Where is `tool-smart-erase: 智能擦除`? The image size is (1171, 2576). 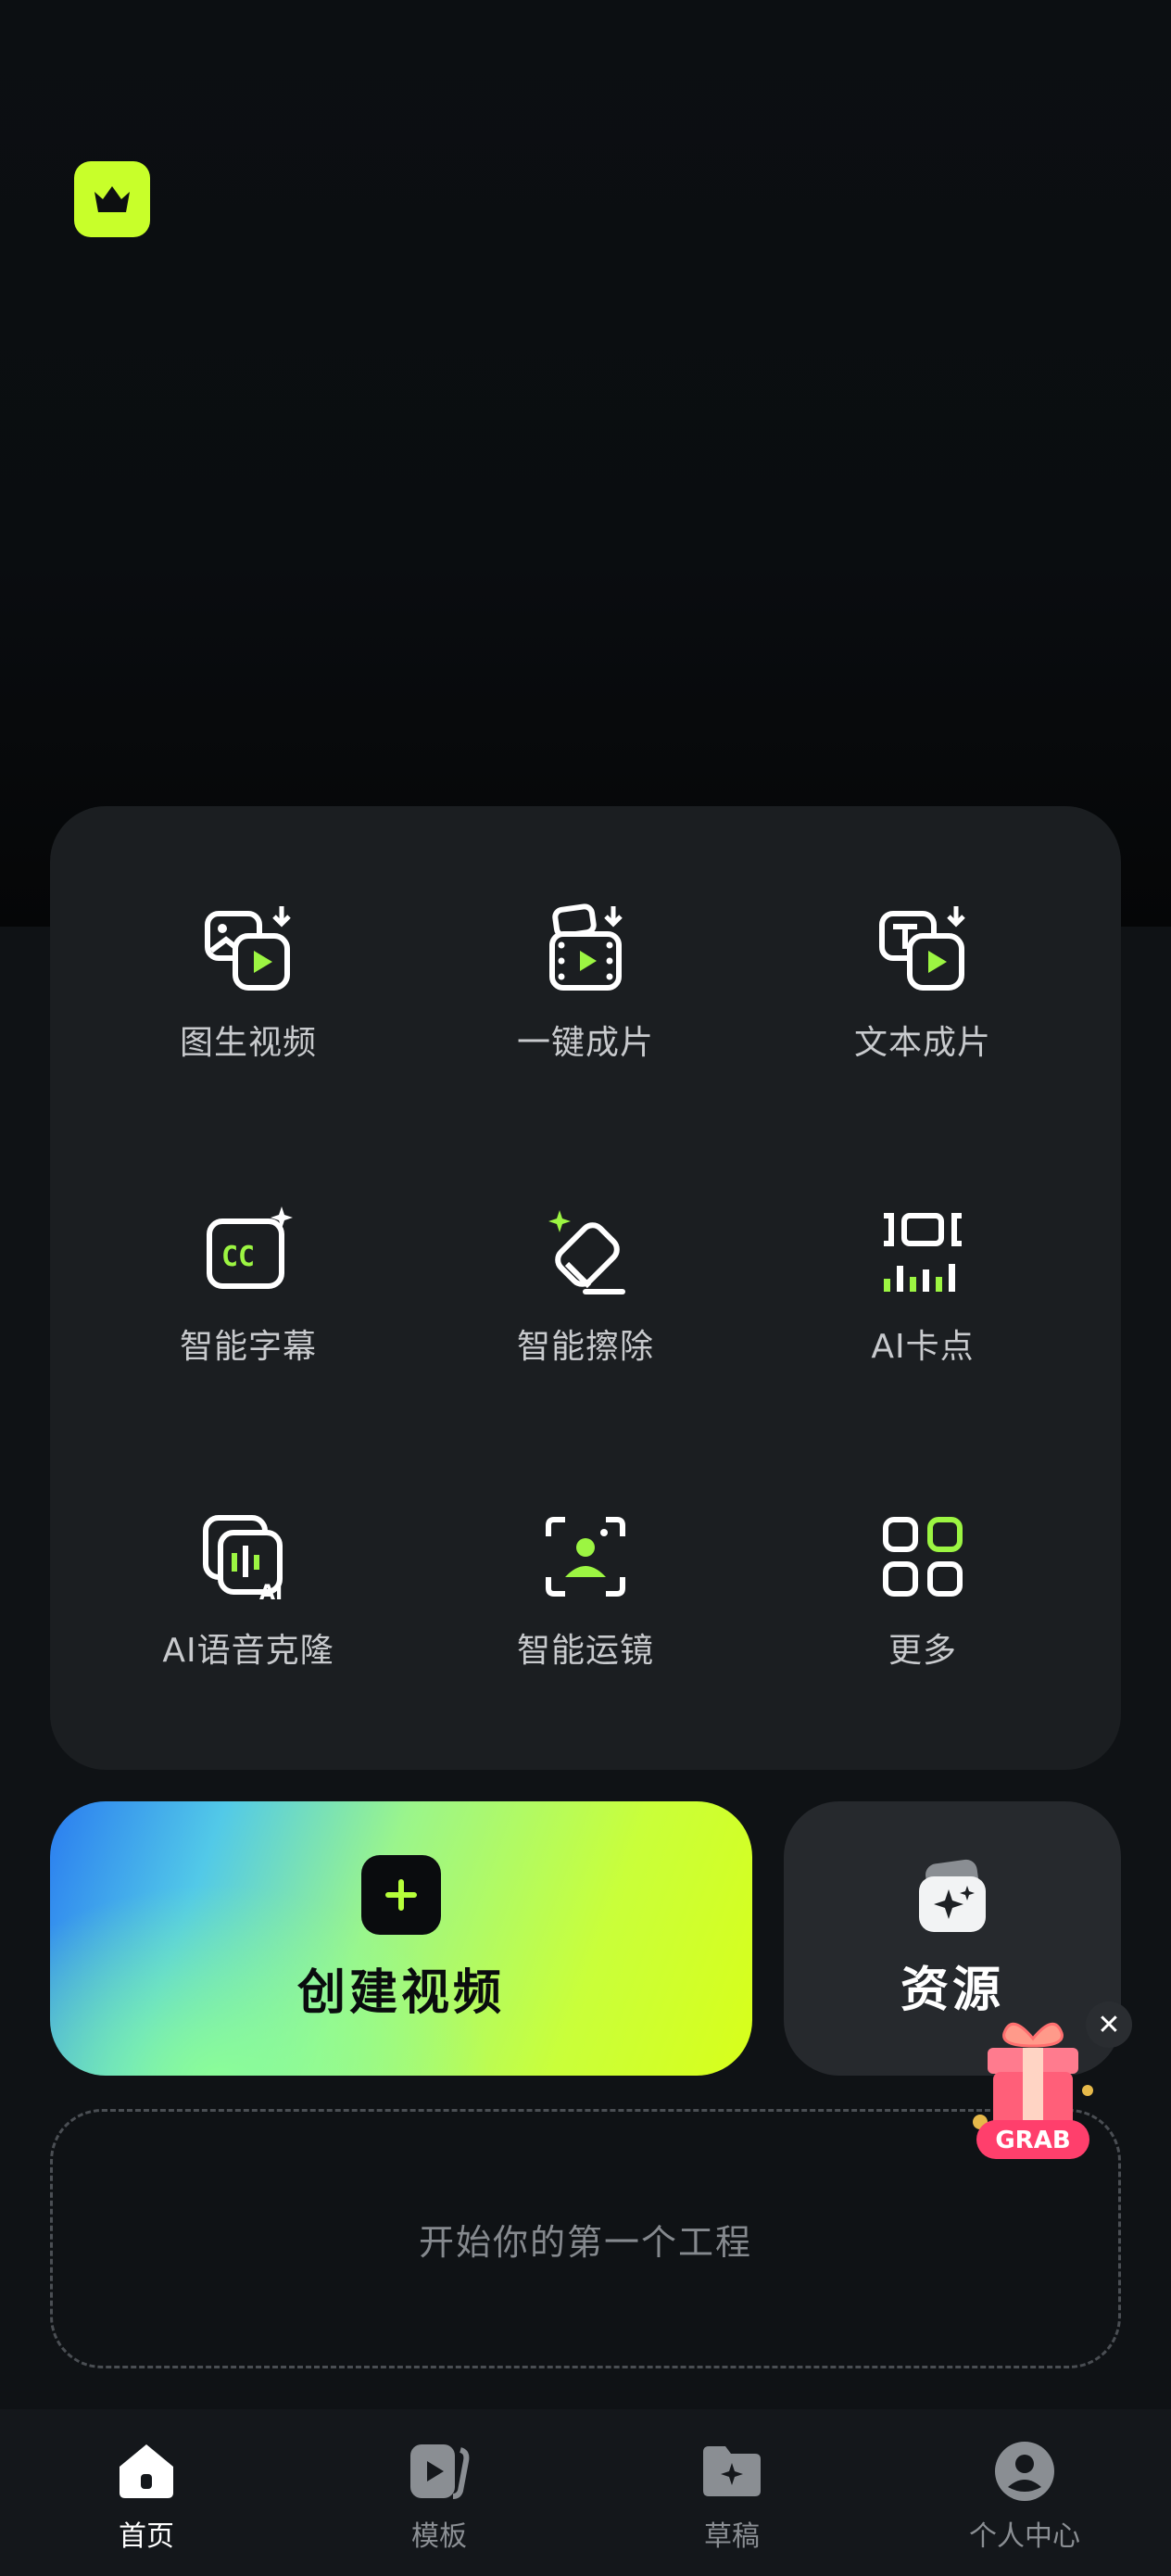 tool-smart-erase: 智能擦除 is located at coordinates (585, 1308).